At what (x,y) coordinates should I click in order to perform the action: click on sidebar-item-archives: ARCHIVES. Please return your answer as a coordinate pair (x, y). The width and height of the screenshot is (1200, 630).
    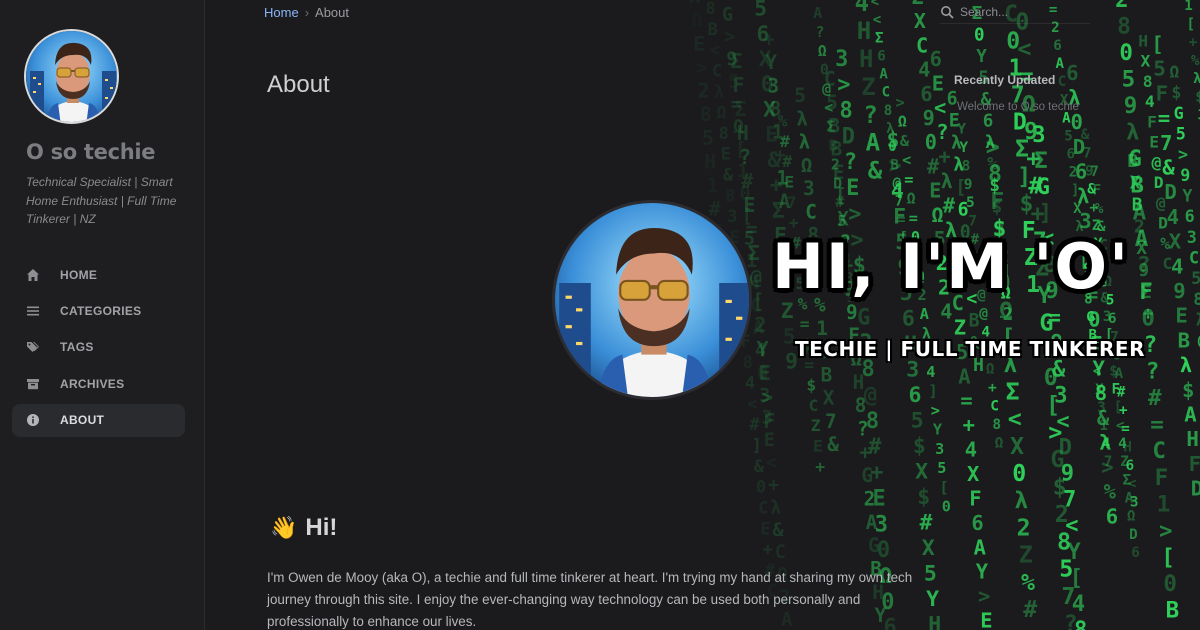
    Looking at the image, I should click on (98, 383).